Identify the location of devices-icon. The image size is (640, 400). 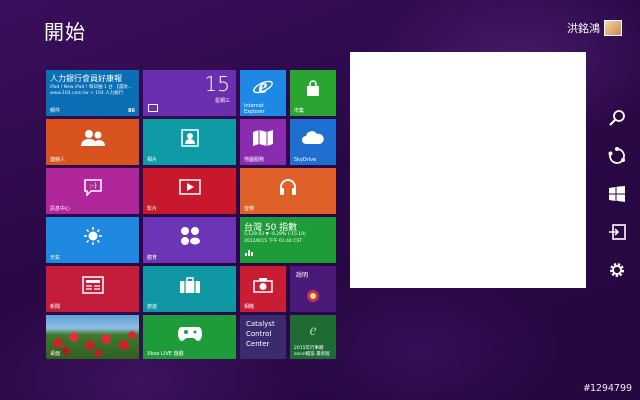
(617, 234).